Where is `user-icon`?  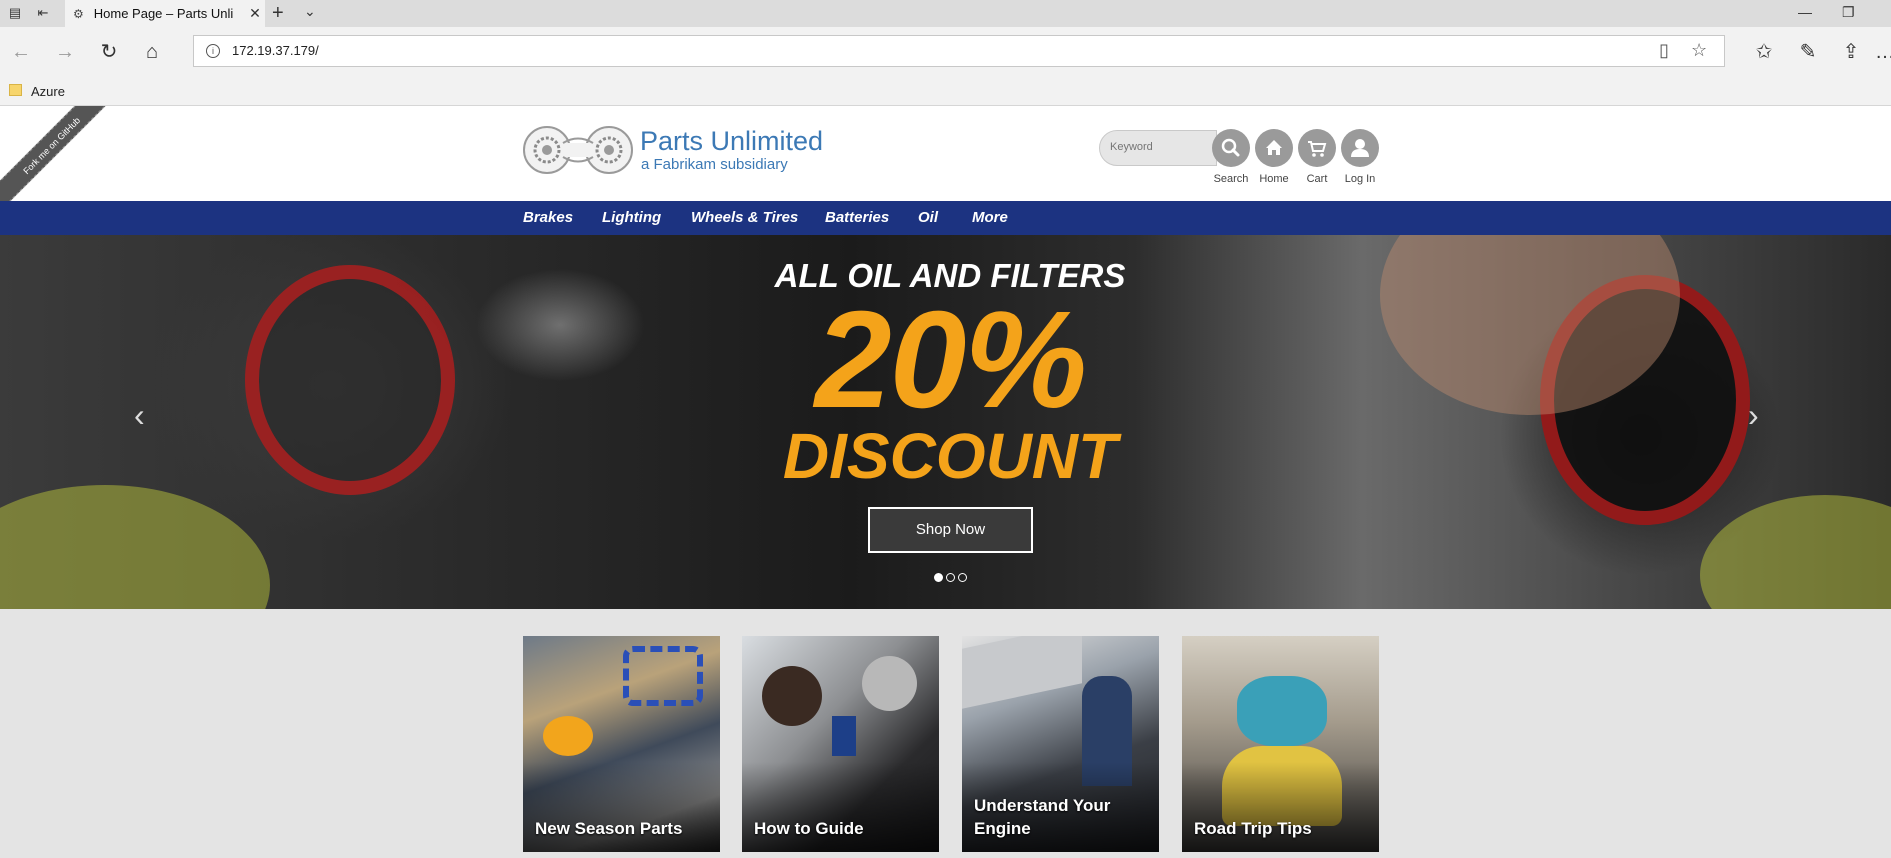
user-icon is located at coordinates (1360, 148).